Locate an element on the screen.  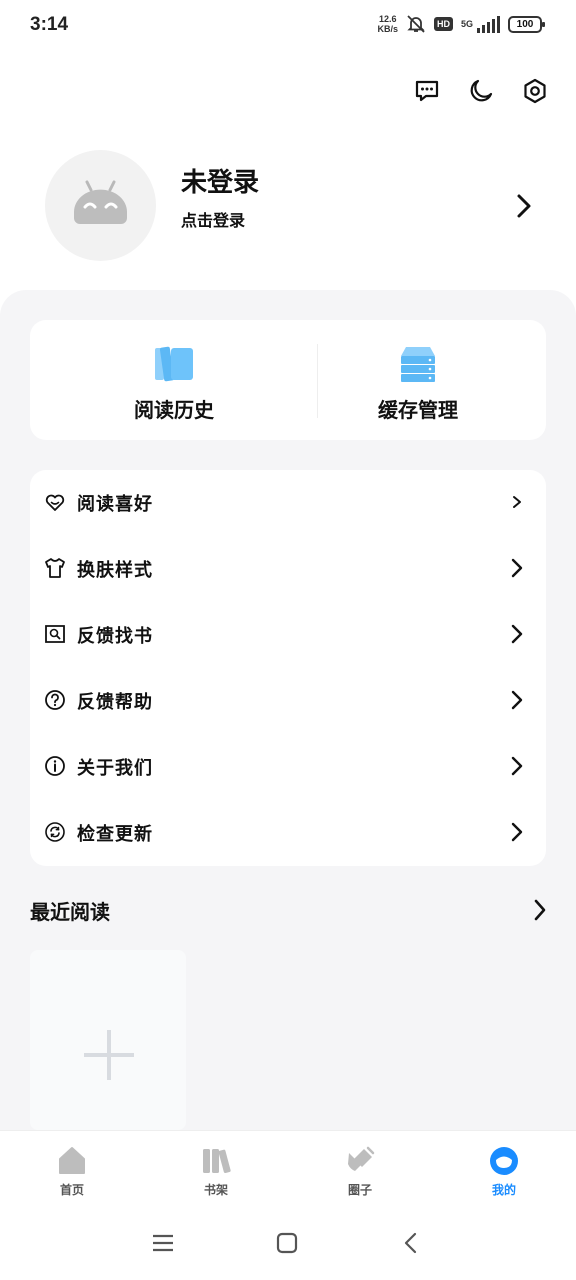
help-icon is located at coordinates (55, 700).